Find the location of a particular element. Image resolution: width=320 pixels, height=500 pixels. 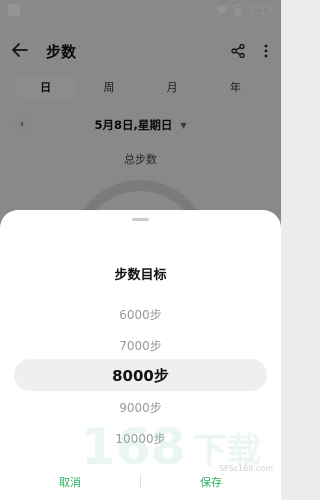

picker-option: 7000步 is located at coordinates (140, 345).